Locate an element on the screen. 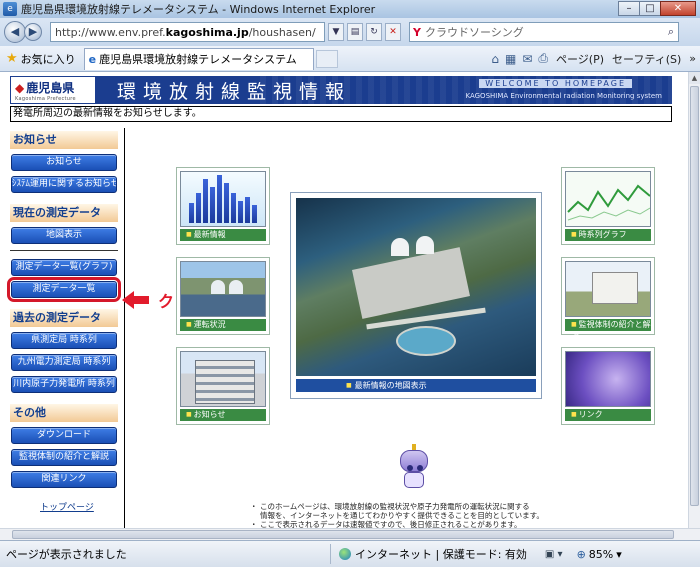 This screenshot has width=700, height=567. section-current-heading: 現在の測定データ is located at coordinates (64, 213).